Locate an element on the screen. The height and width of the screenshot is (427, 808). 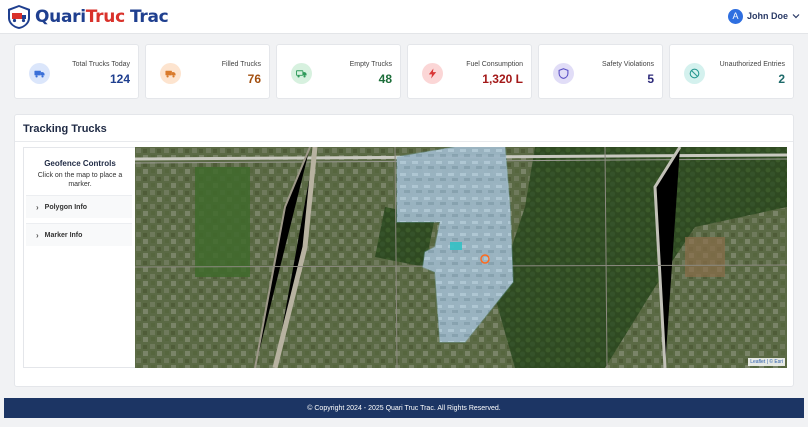
card-label: Total Trucks Today is located at coordinates (101, 64).